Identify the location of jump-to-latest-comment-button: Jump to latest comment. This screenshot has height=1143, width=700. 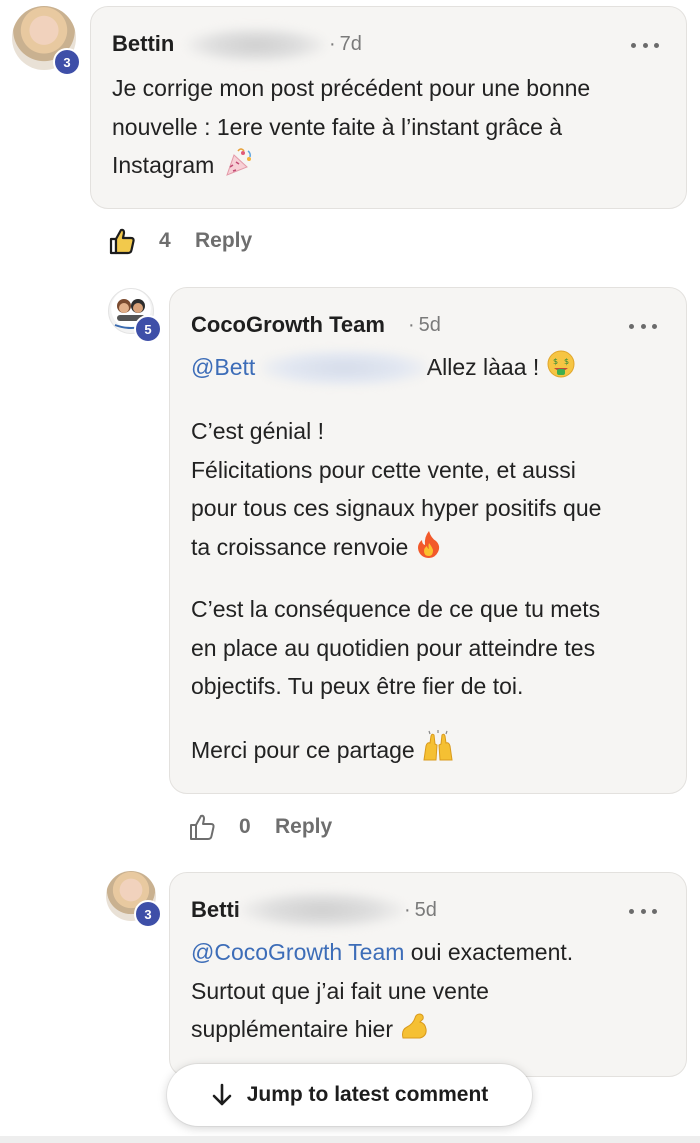
(349, 1095).